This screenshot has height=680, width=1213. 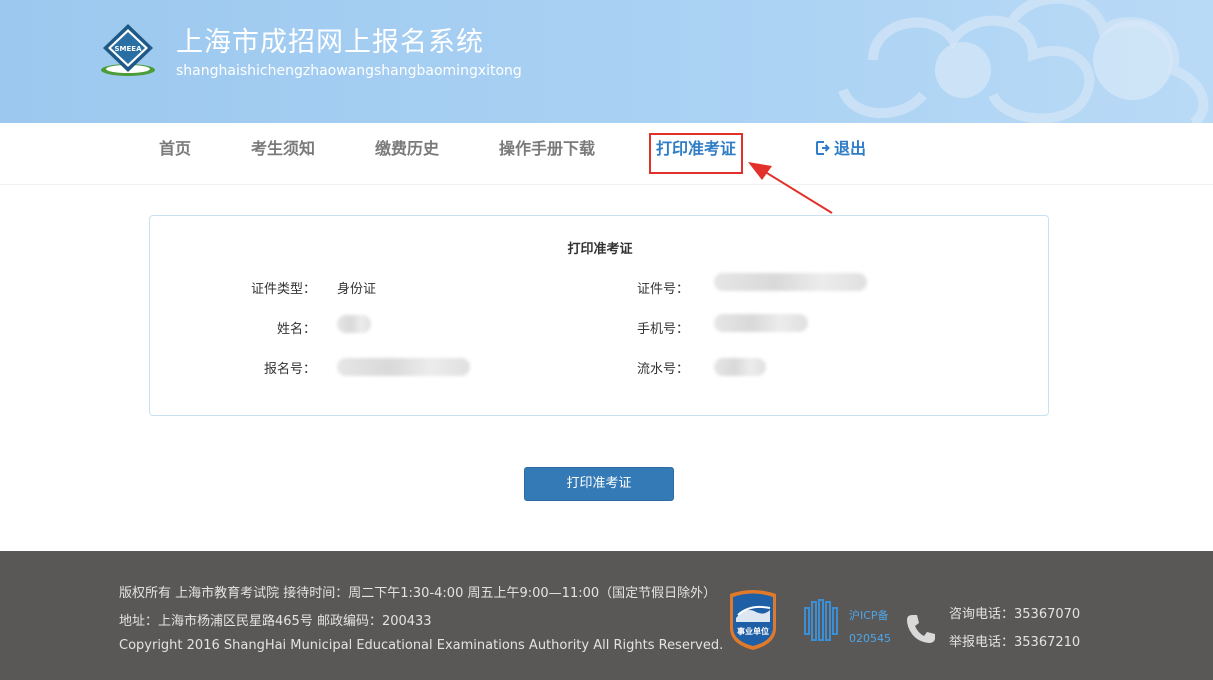 What do you see at coordinates (761, 323) in the screenshot?
I see `phone-redacted` at bounding box center [761, 323].